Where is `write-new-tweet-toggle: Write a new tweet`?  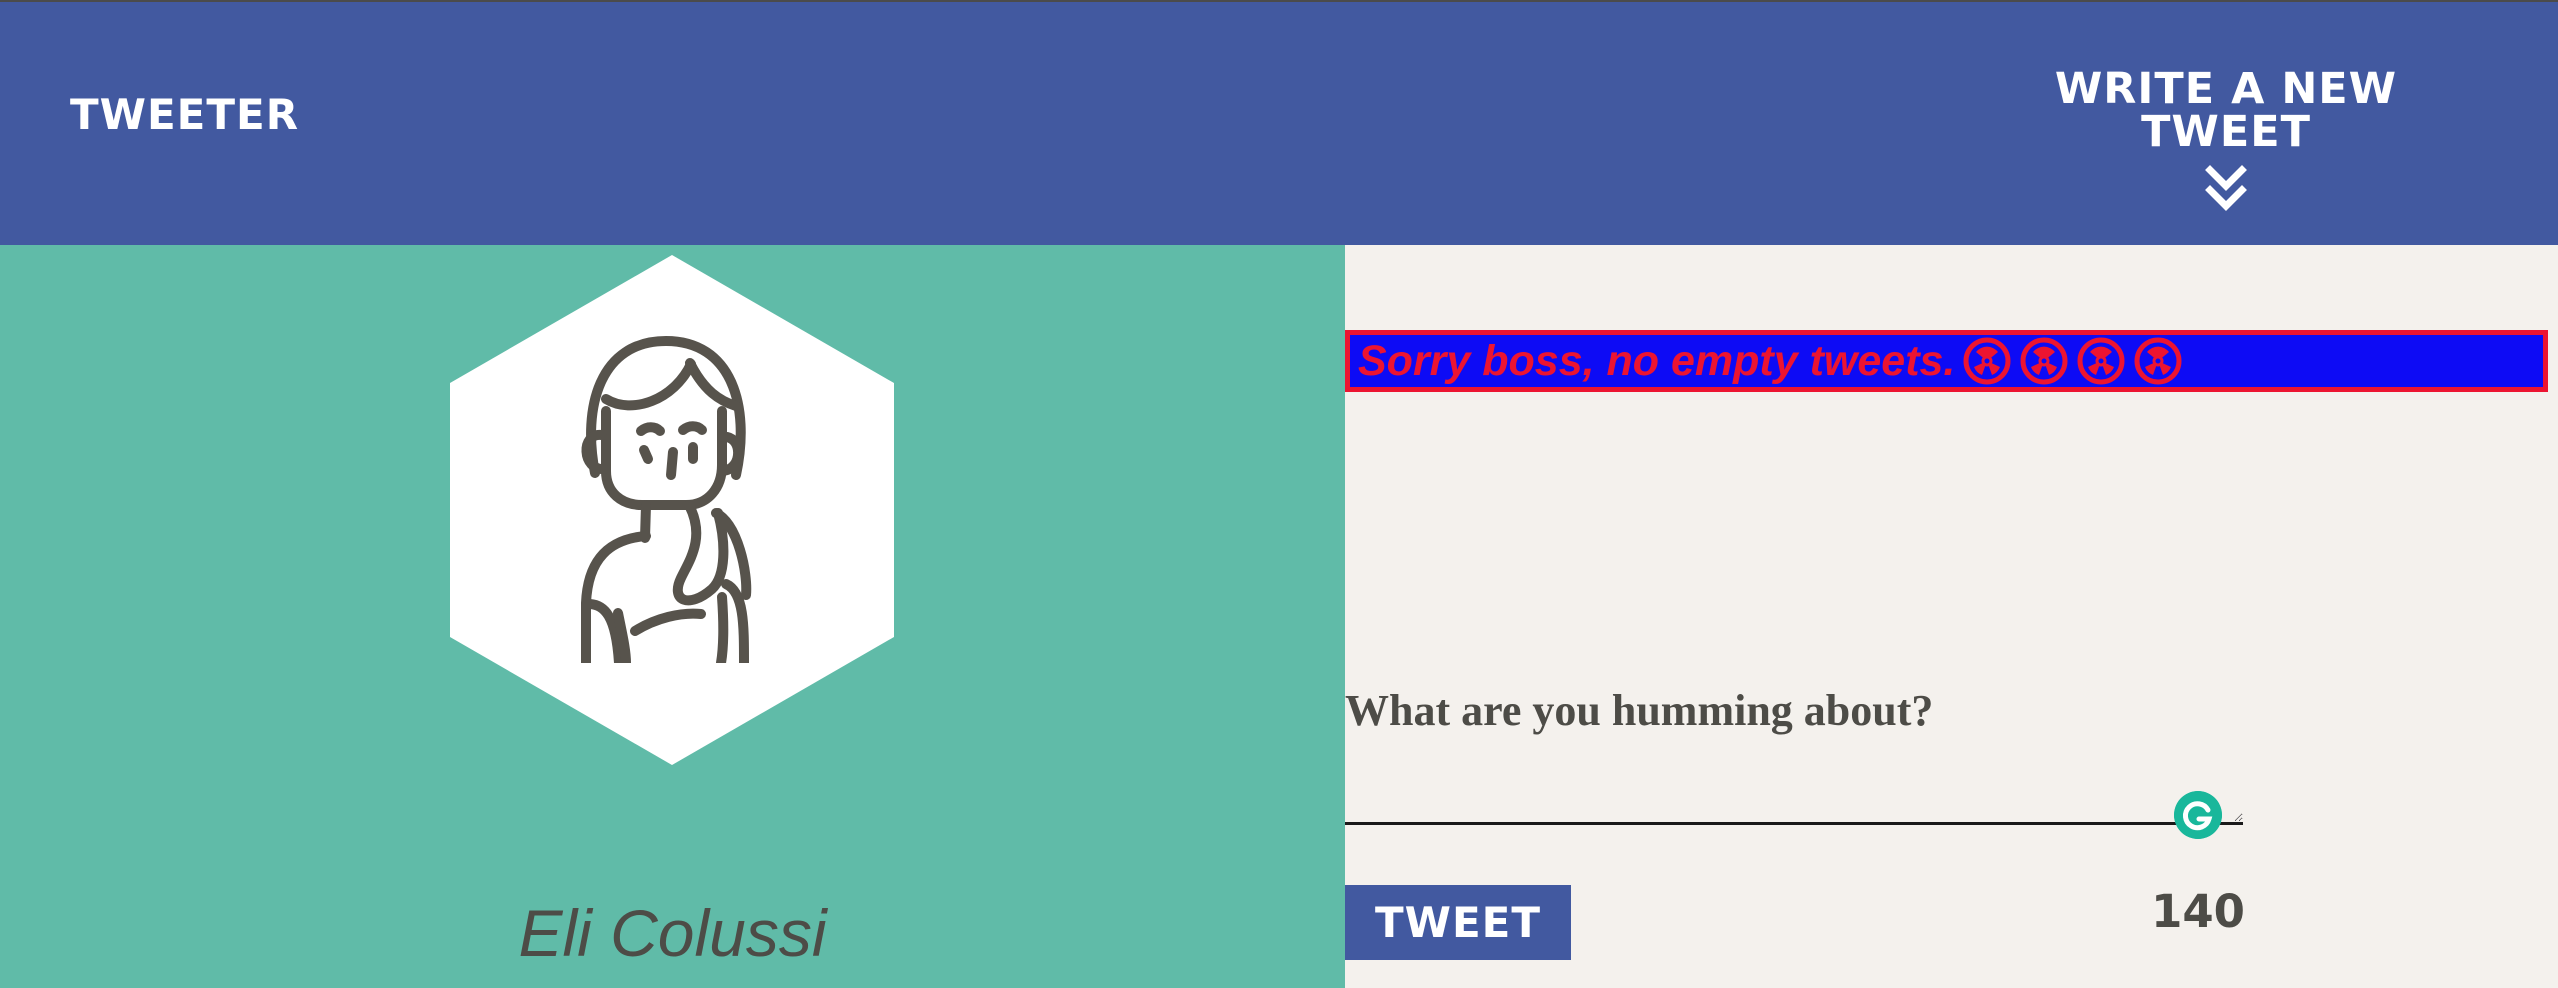 write-new-tweet-toggle: Write a new tweet is located at coordinates (2226, 137).